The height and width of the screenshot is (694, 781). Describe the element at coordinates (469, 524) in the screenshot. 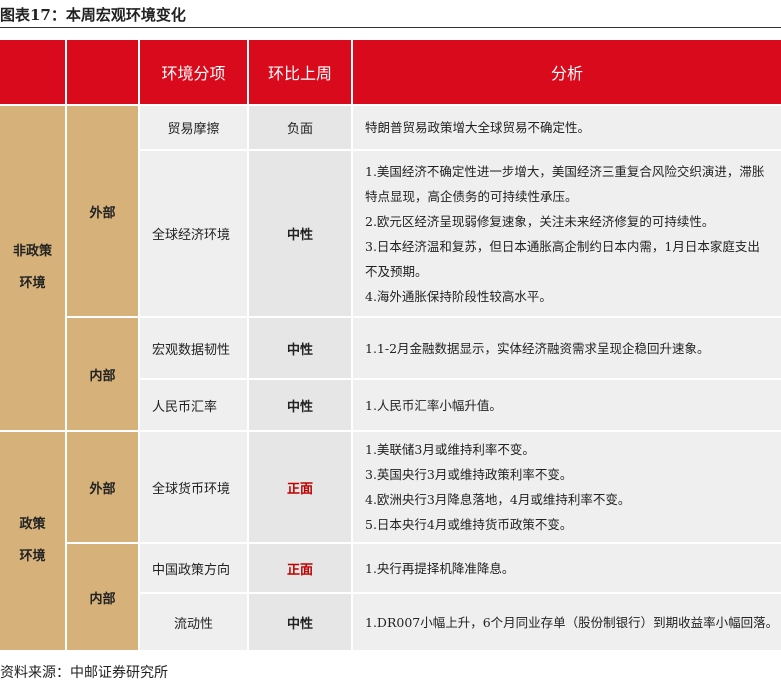

I see `analysis-line: 5.日本央行4月或维持货币政策不变。` at that location.